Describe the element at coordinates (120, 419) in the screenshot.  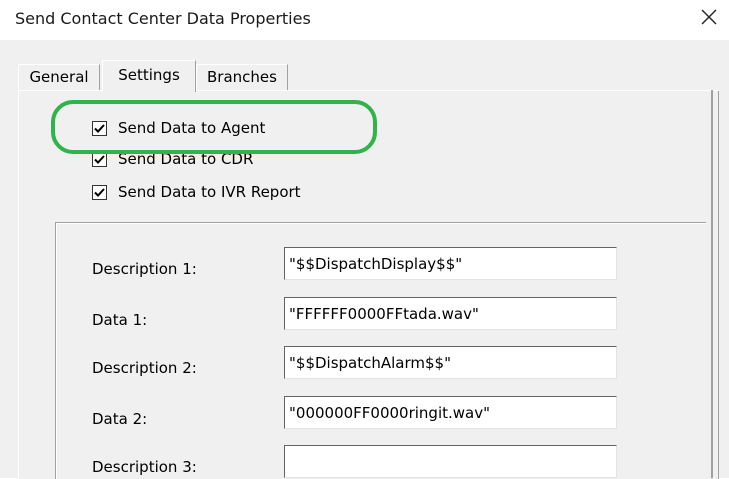
I see `data-2-label: Data 2:` at that location.